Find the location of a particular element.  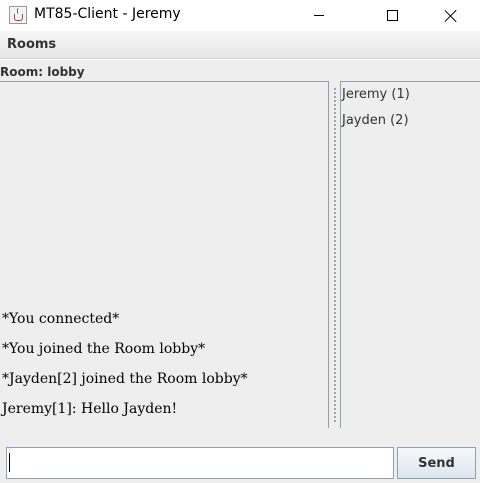

composer-row: Send is located at coordinates (240, 463).